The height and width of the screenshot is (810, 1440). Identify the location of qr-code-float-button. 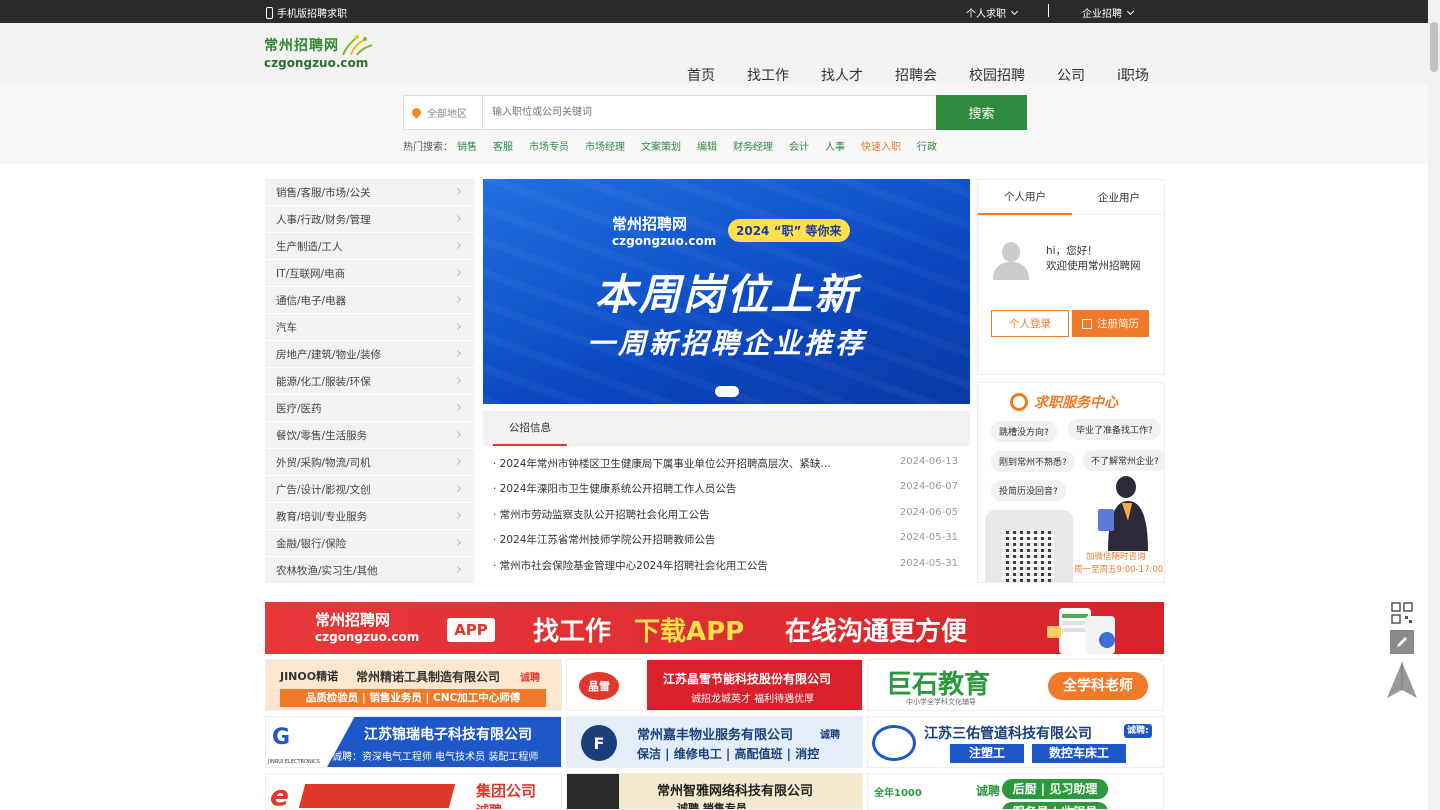
(1402, 613).